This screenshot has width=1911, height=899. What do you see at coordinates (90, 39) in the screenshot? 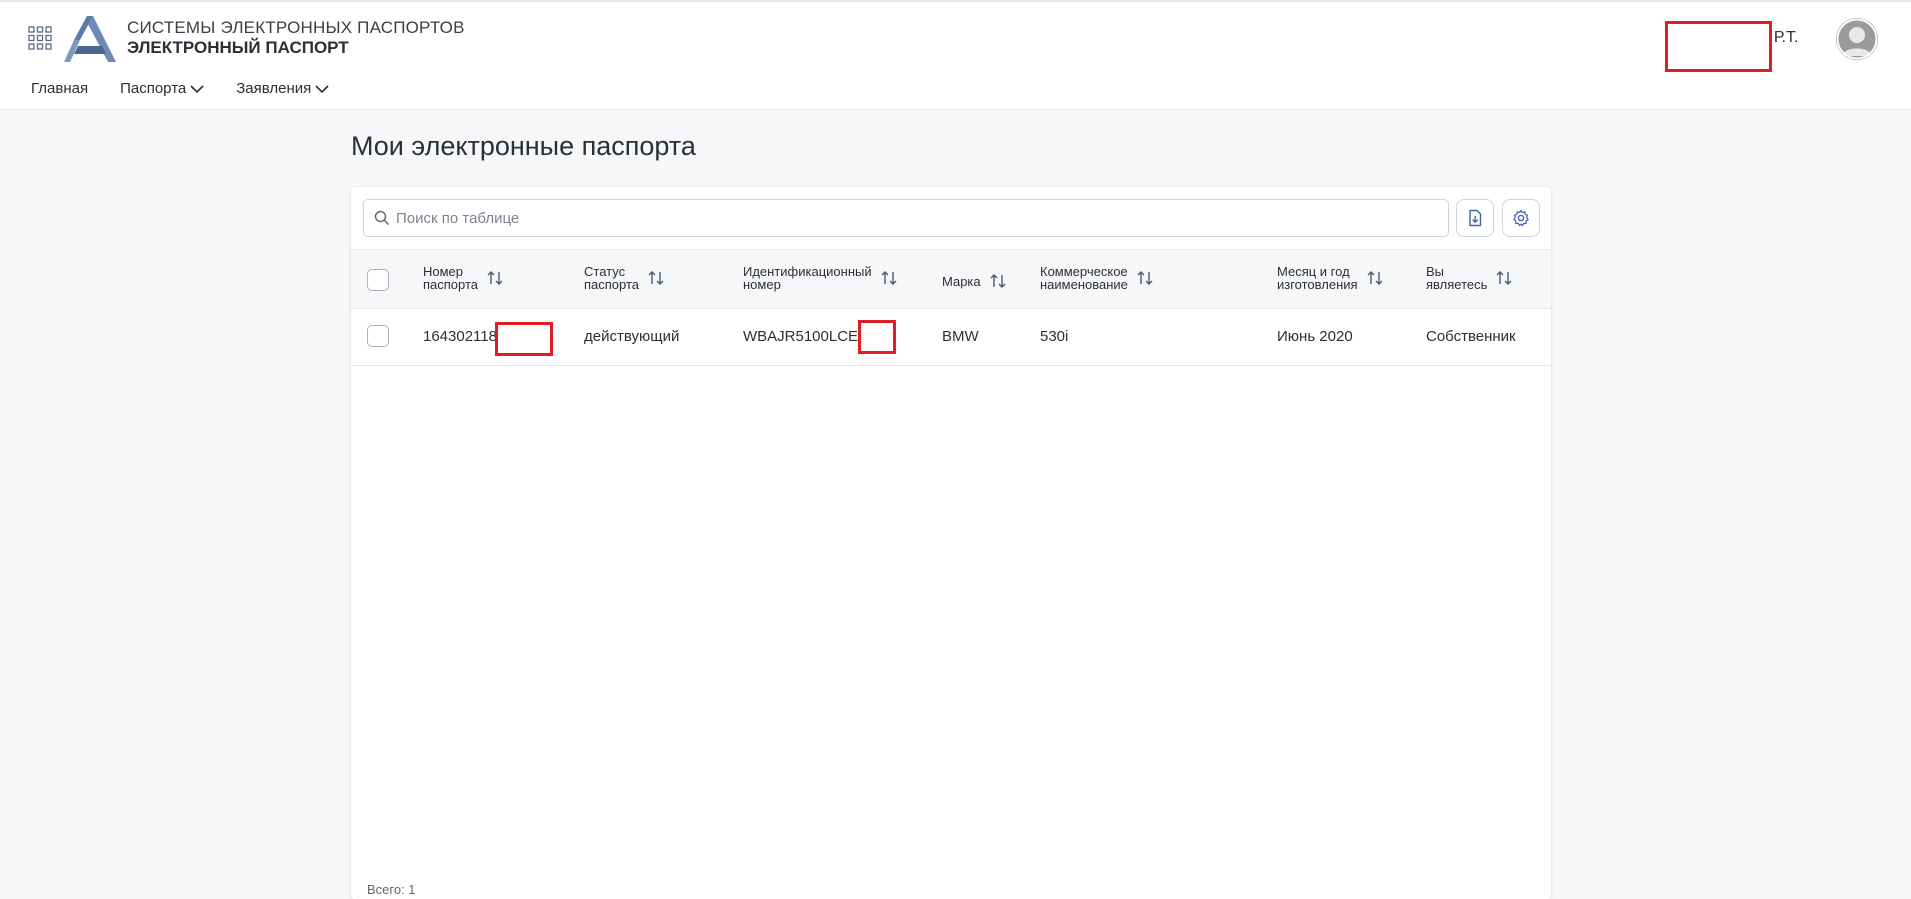
I see `logo-icon` at bounding box center [90, 39].